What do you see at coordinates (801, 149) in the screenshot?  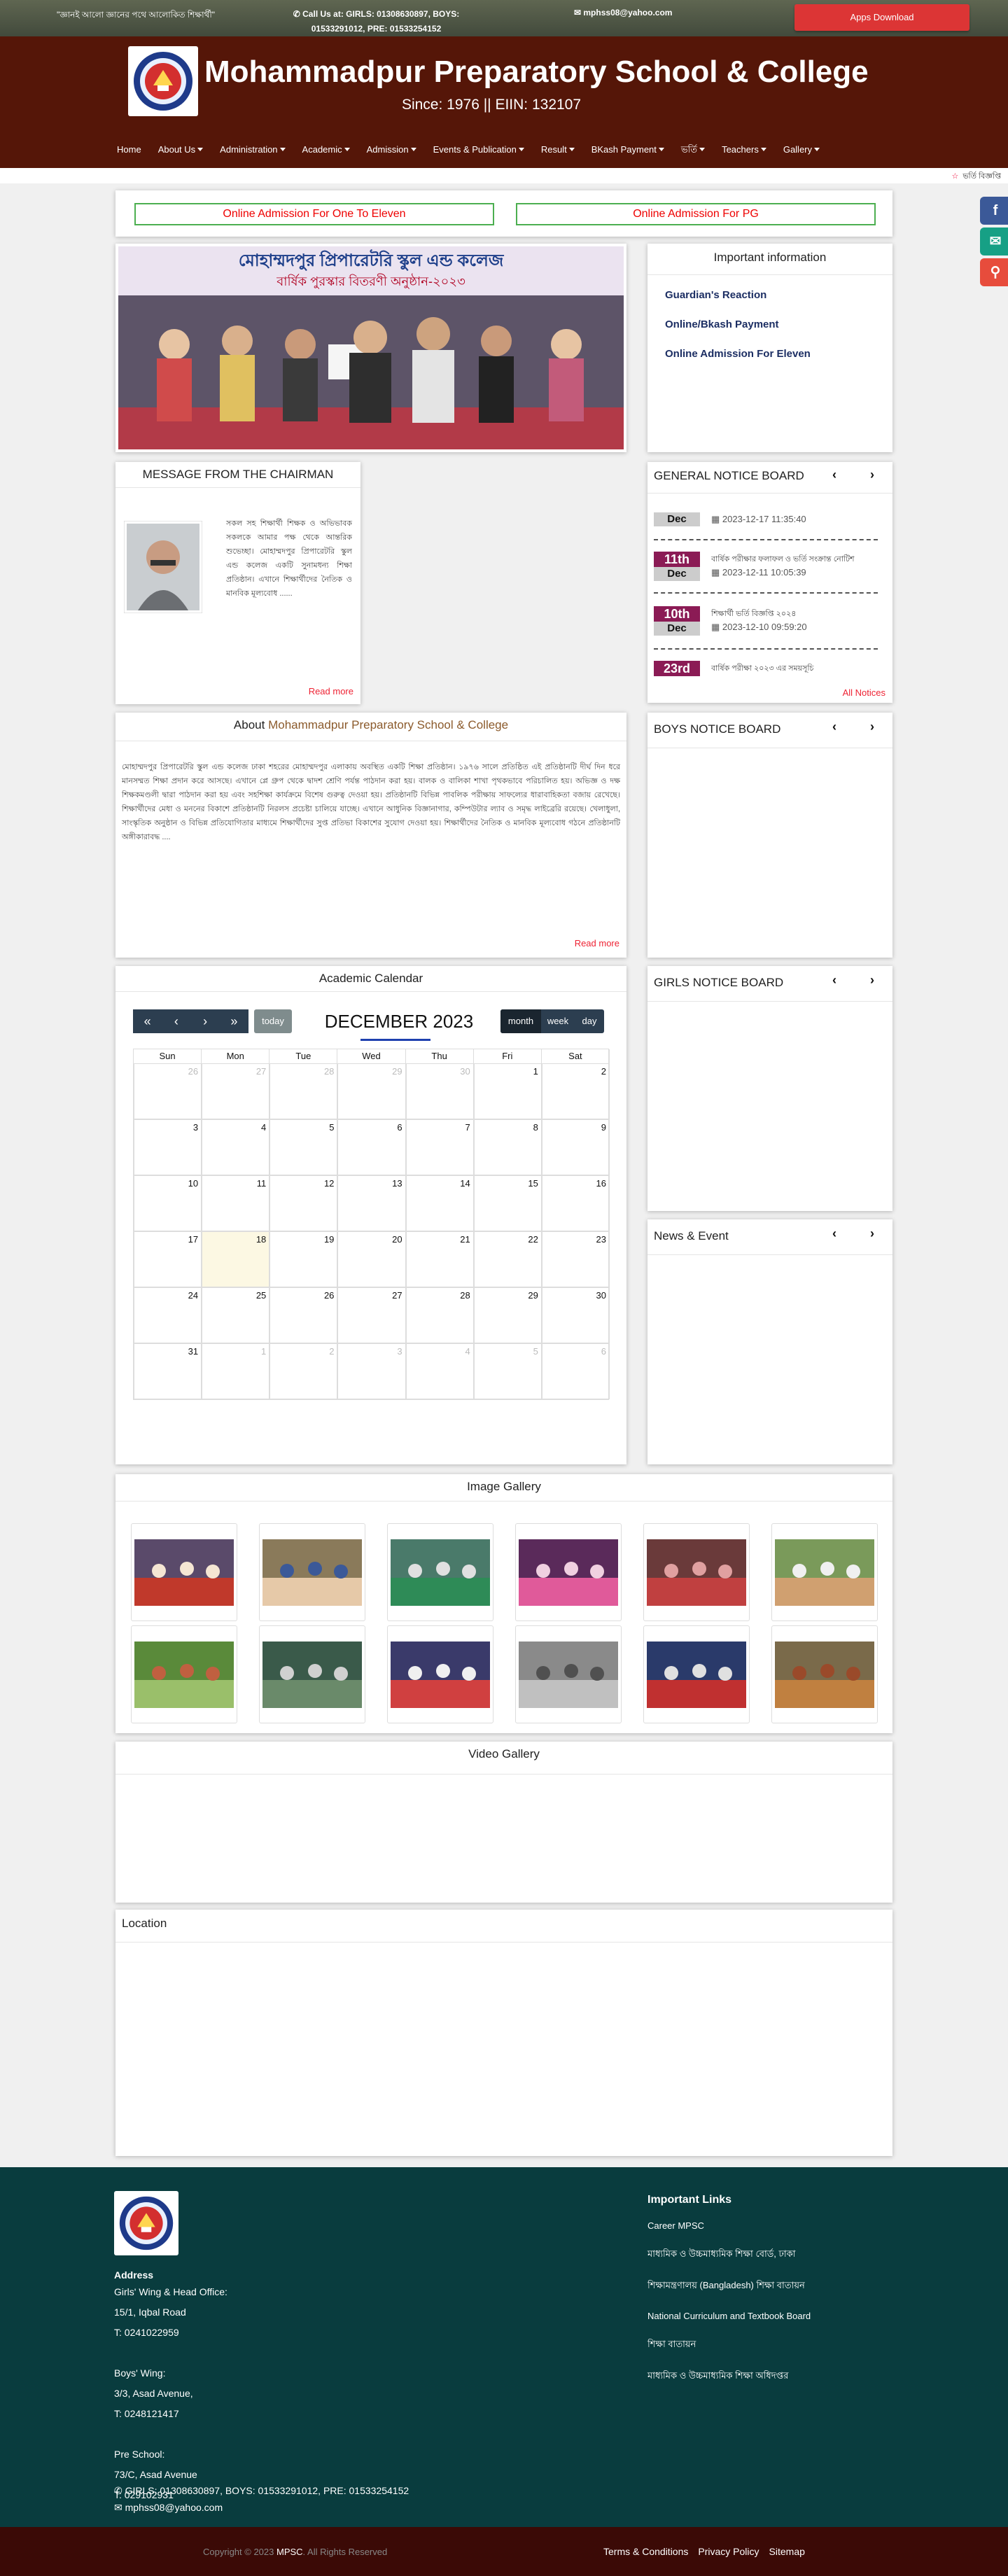 I see `nav-item-10: Gallery` at bounding box center [801, 149].